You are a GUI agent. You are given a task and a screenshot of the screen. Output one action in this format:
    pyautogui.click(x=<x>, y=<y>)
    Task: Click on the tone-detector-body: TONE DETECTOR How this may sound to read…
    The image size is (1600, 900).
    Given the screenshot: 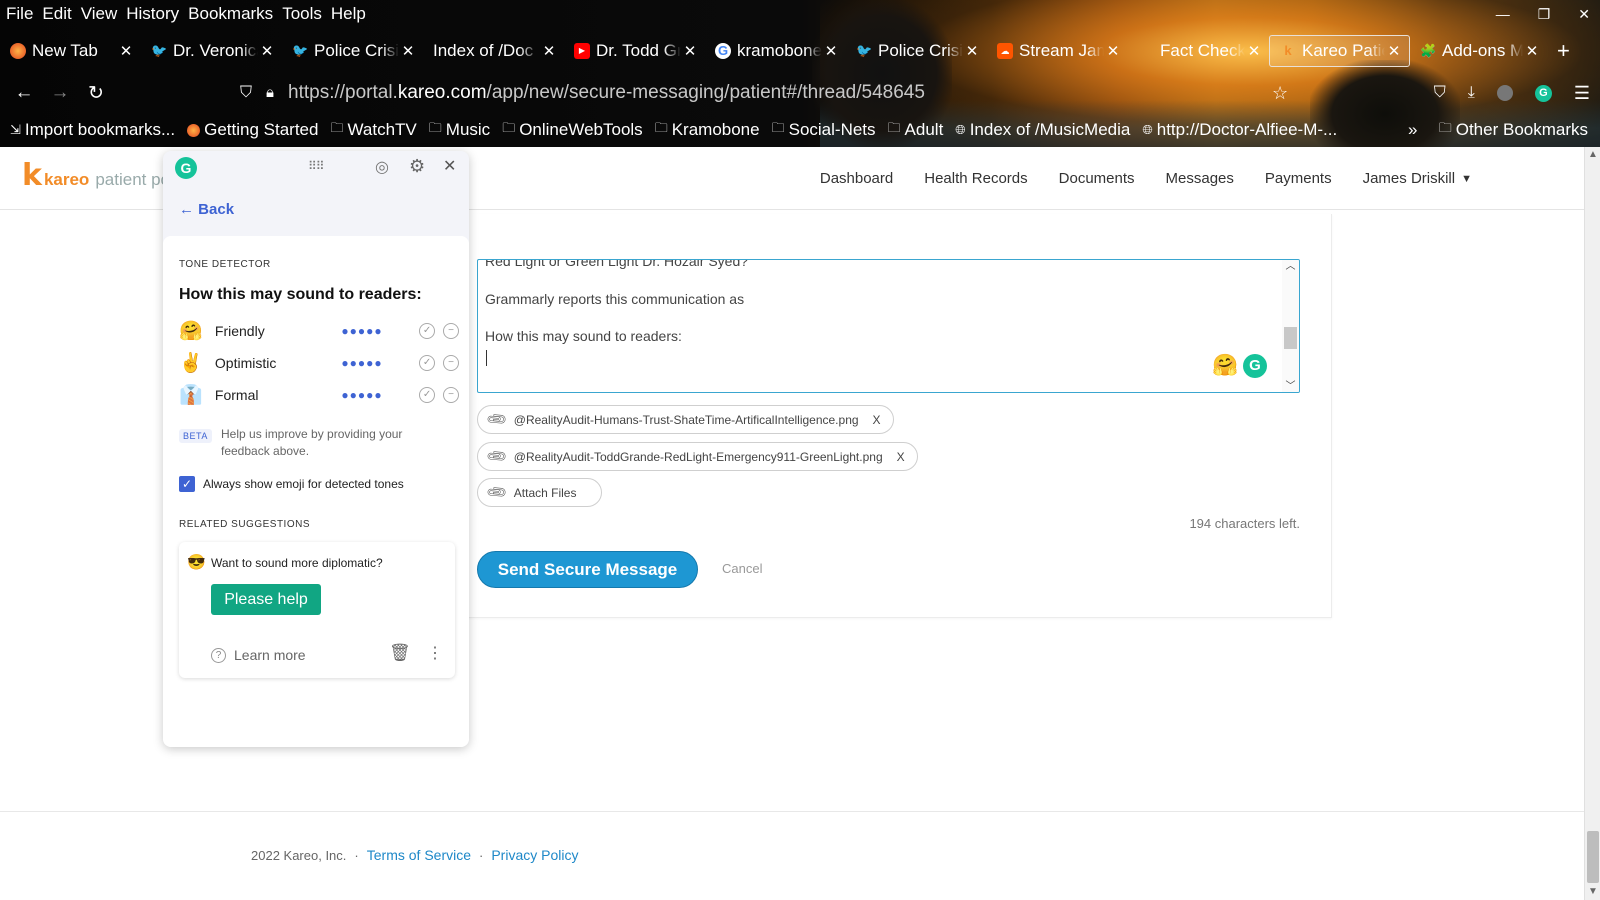 What is the action you would take?
    pyautogui.click(x=316, y=491)
    